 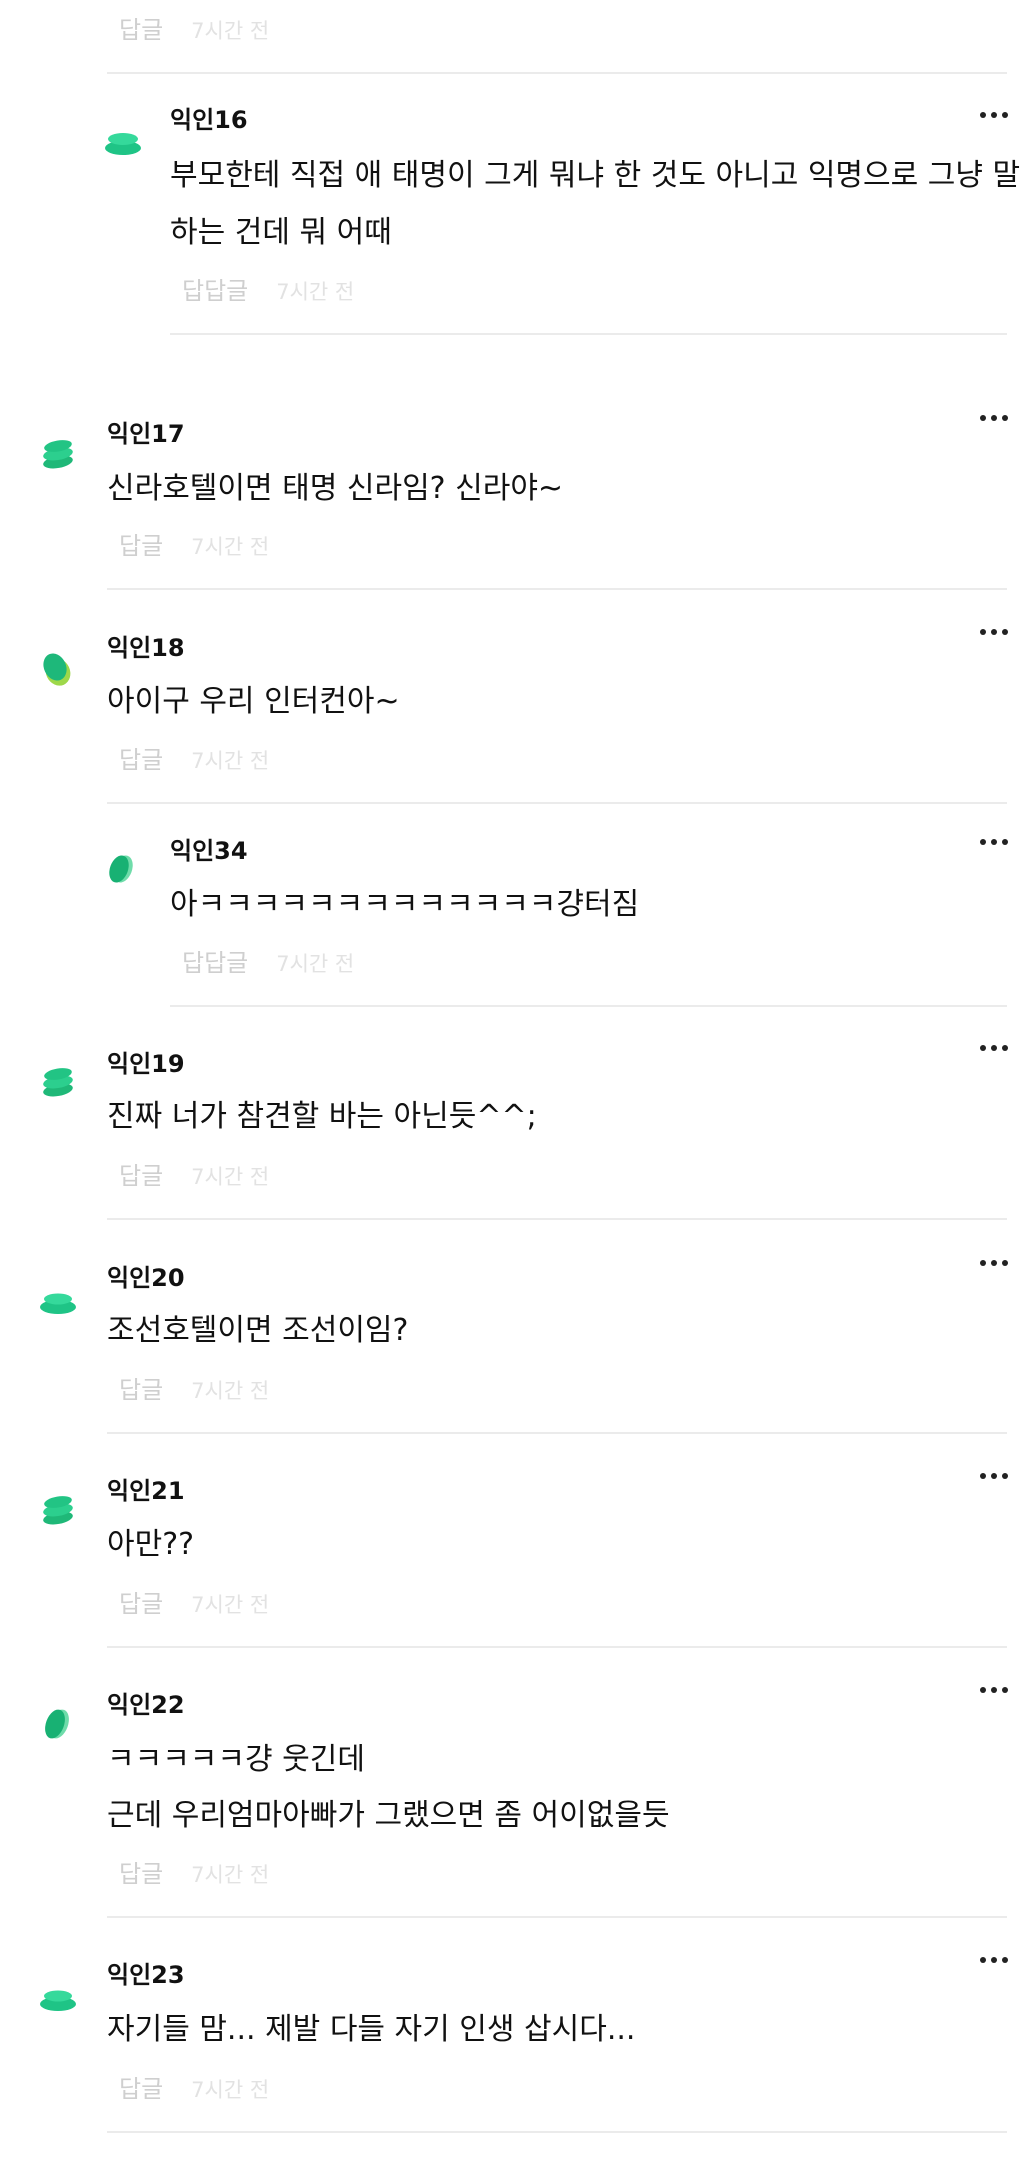 What do you see at coordinates (253, 701) in the screenshot?
I see `comment-text: 아이구 우리 인터컨아~` at bounding box center [253, 701].